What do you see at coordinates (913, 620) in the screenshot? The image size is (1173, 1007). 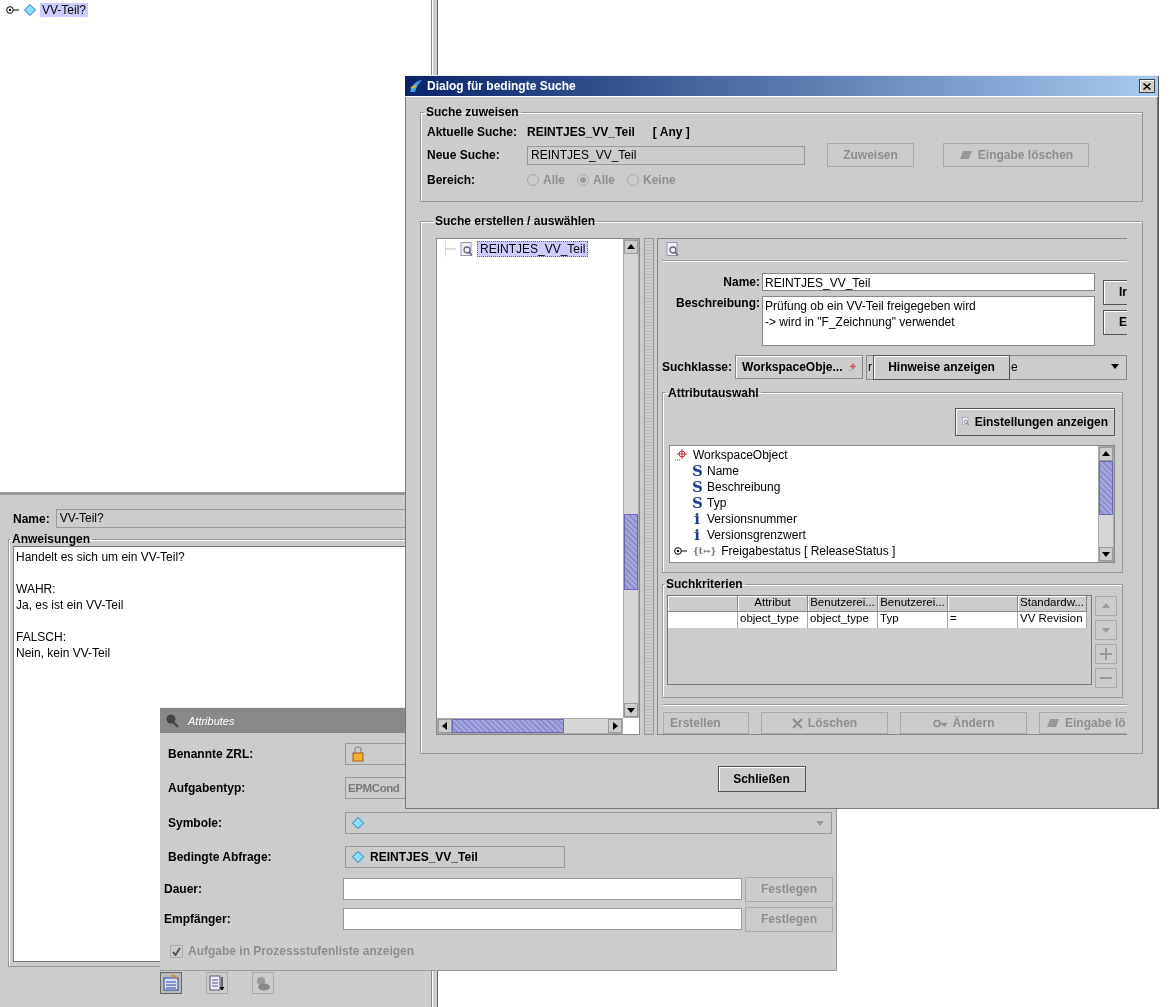 I see `table-cell: Typ` at bounding box center [913, 620].